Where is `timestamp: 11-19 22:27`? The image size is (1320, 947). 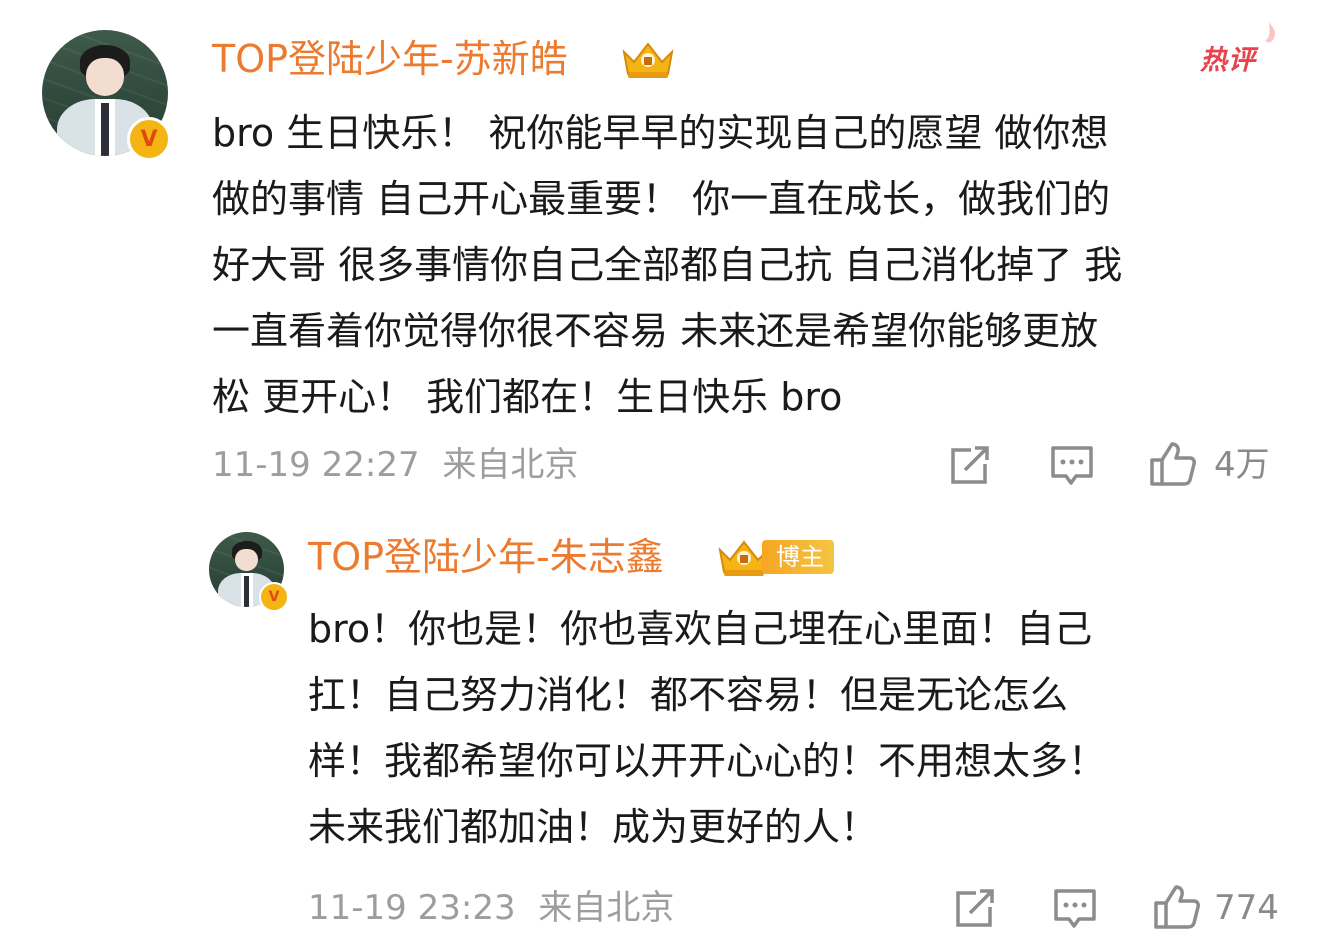 timestamp: 11-19 22:27 is located at coordinates (316, 465).